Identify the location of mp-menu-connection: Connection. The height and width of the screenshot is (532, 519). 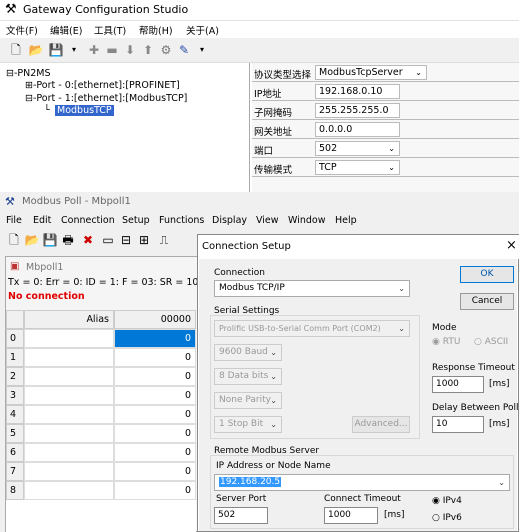
(88, 220).